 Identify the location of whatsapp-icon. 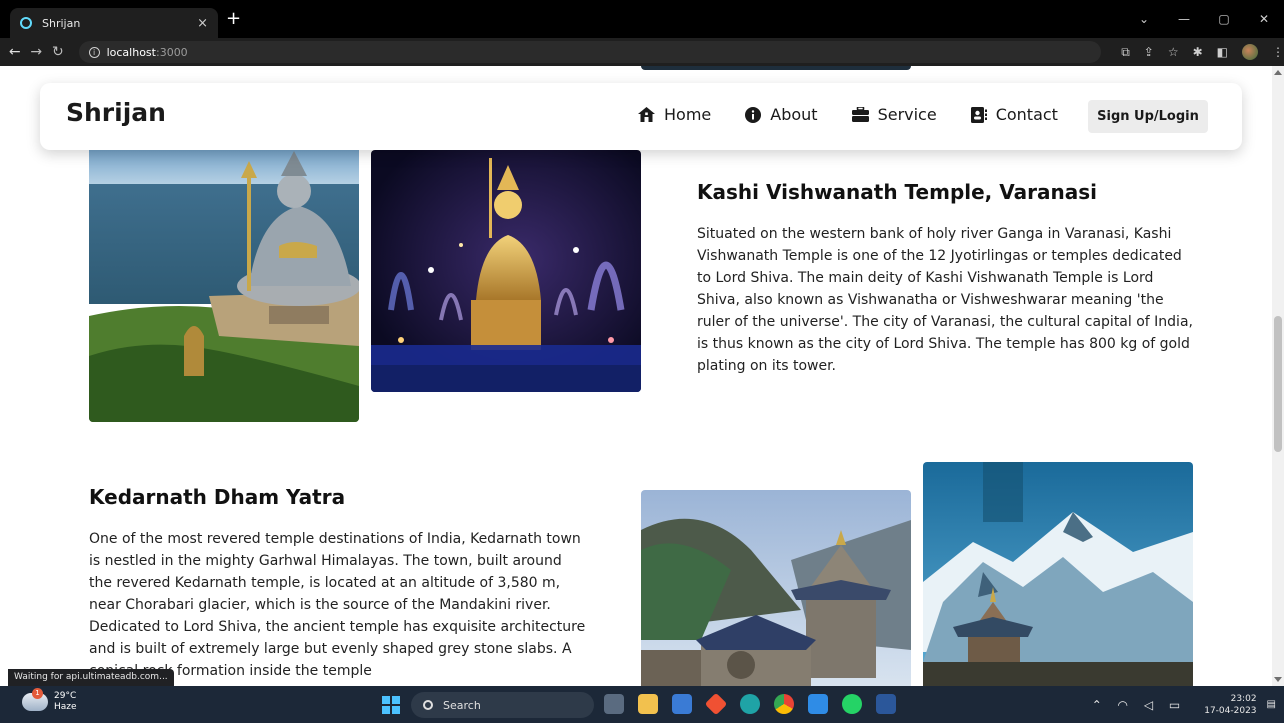
(852, 704).